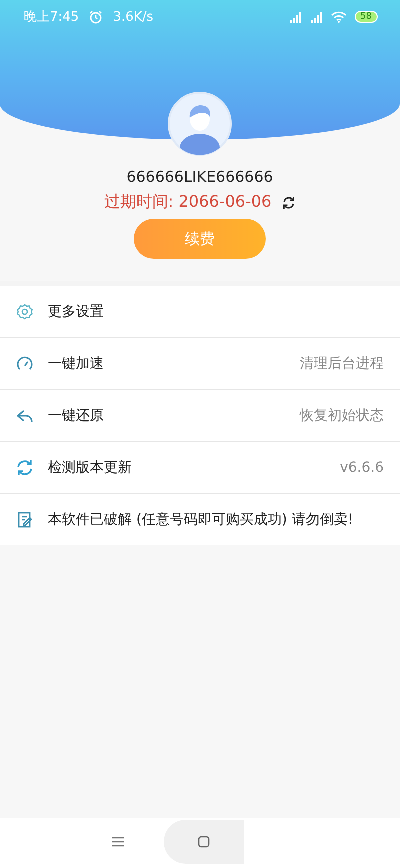 The image size is (400, 866). I want to click on square-icon, so click(204, 842).